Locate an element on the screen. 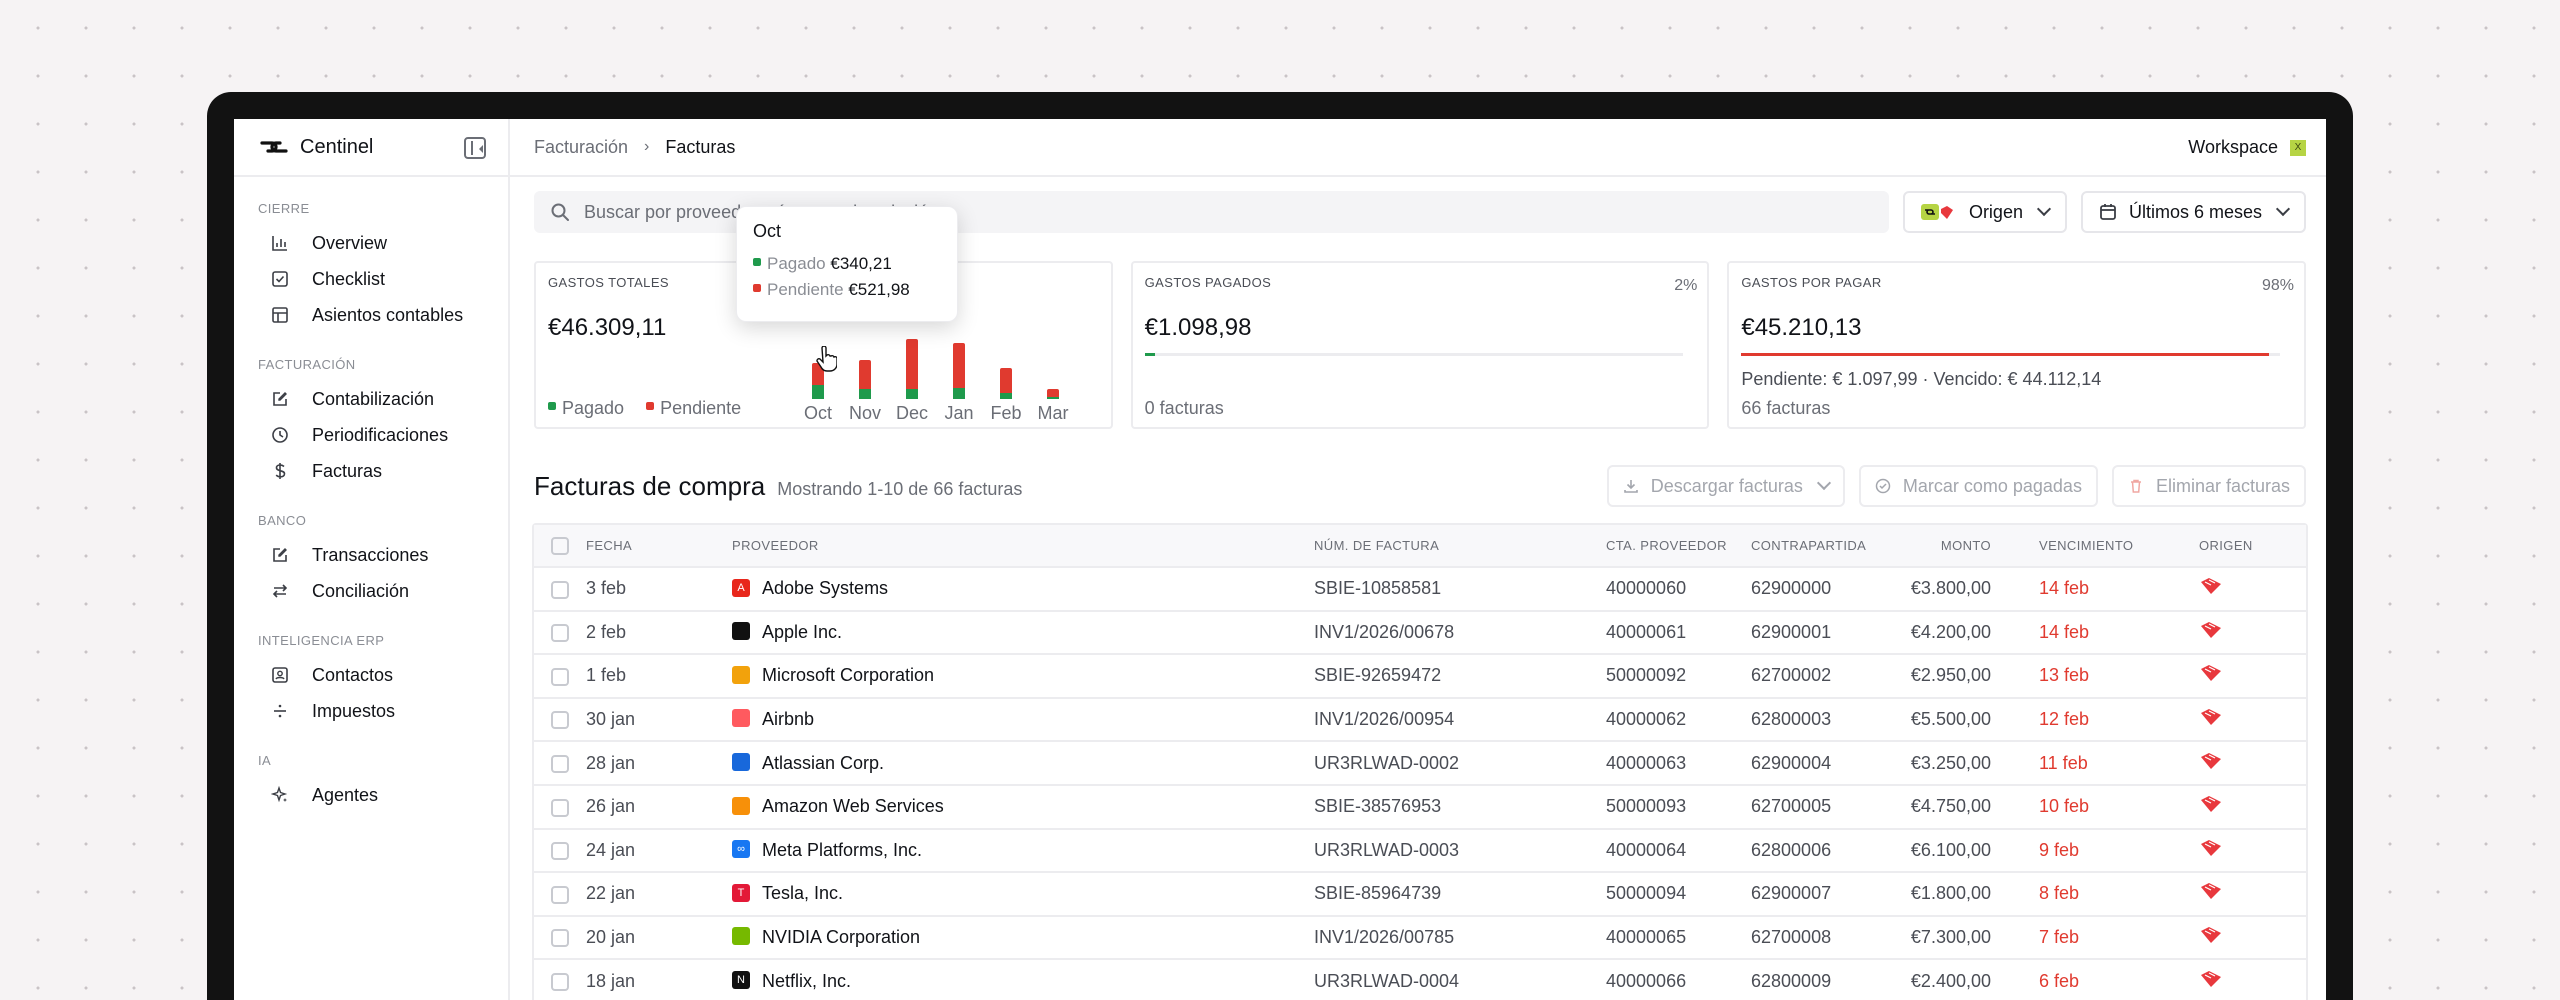 Image resolution: width=2560 pixels, height=1000 pixels. sidebar-item-label: Transacciones is located at coordinates (370, 554).